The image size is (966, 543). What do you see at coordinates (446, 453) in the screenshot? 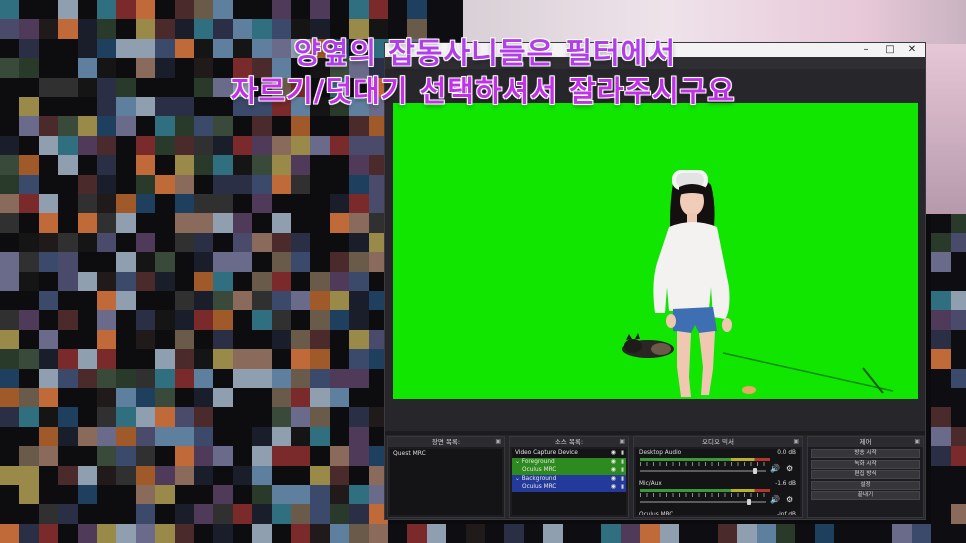
I see `scene-item: Quest MRC` at bounding box center [446, 453].